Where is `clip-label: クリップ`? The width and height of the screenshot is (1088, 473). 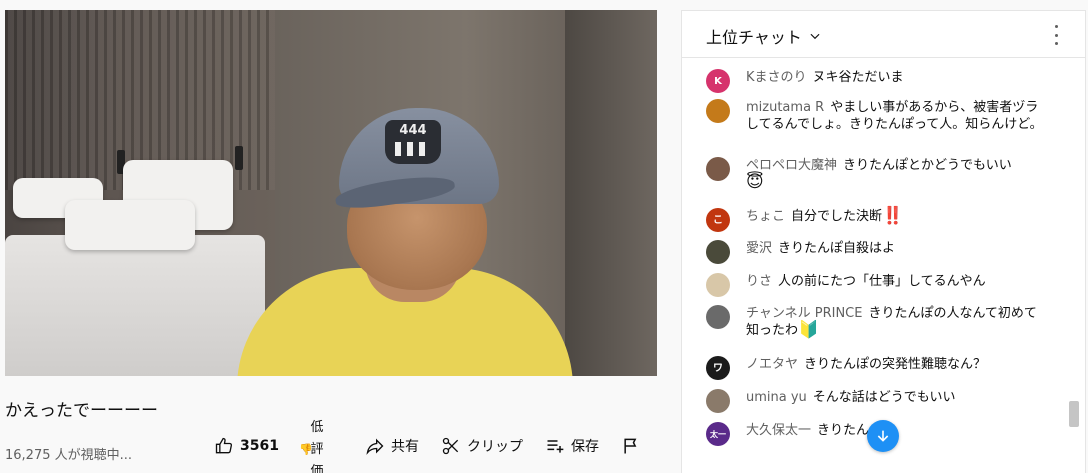
clip-label: クリップ is located at coordinates (494, 447).